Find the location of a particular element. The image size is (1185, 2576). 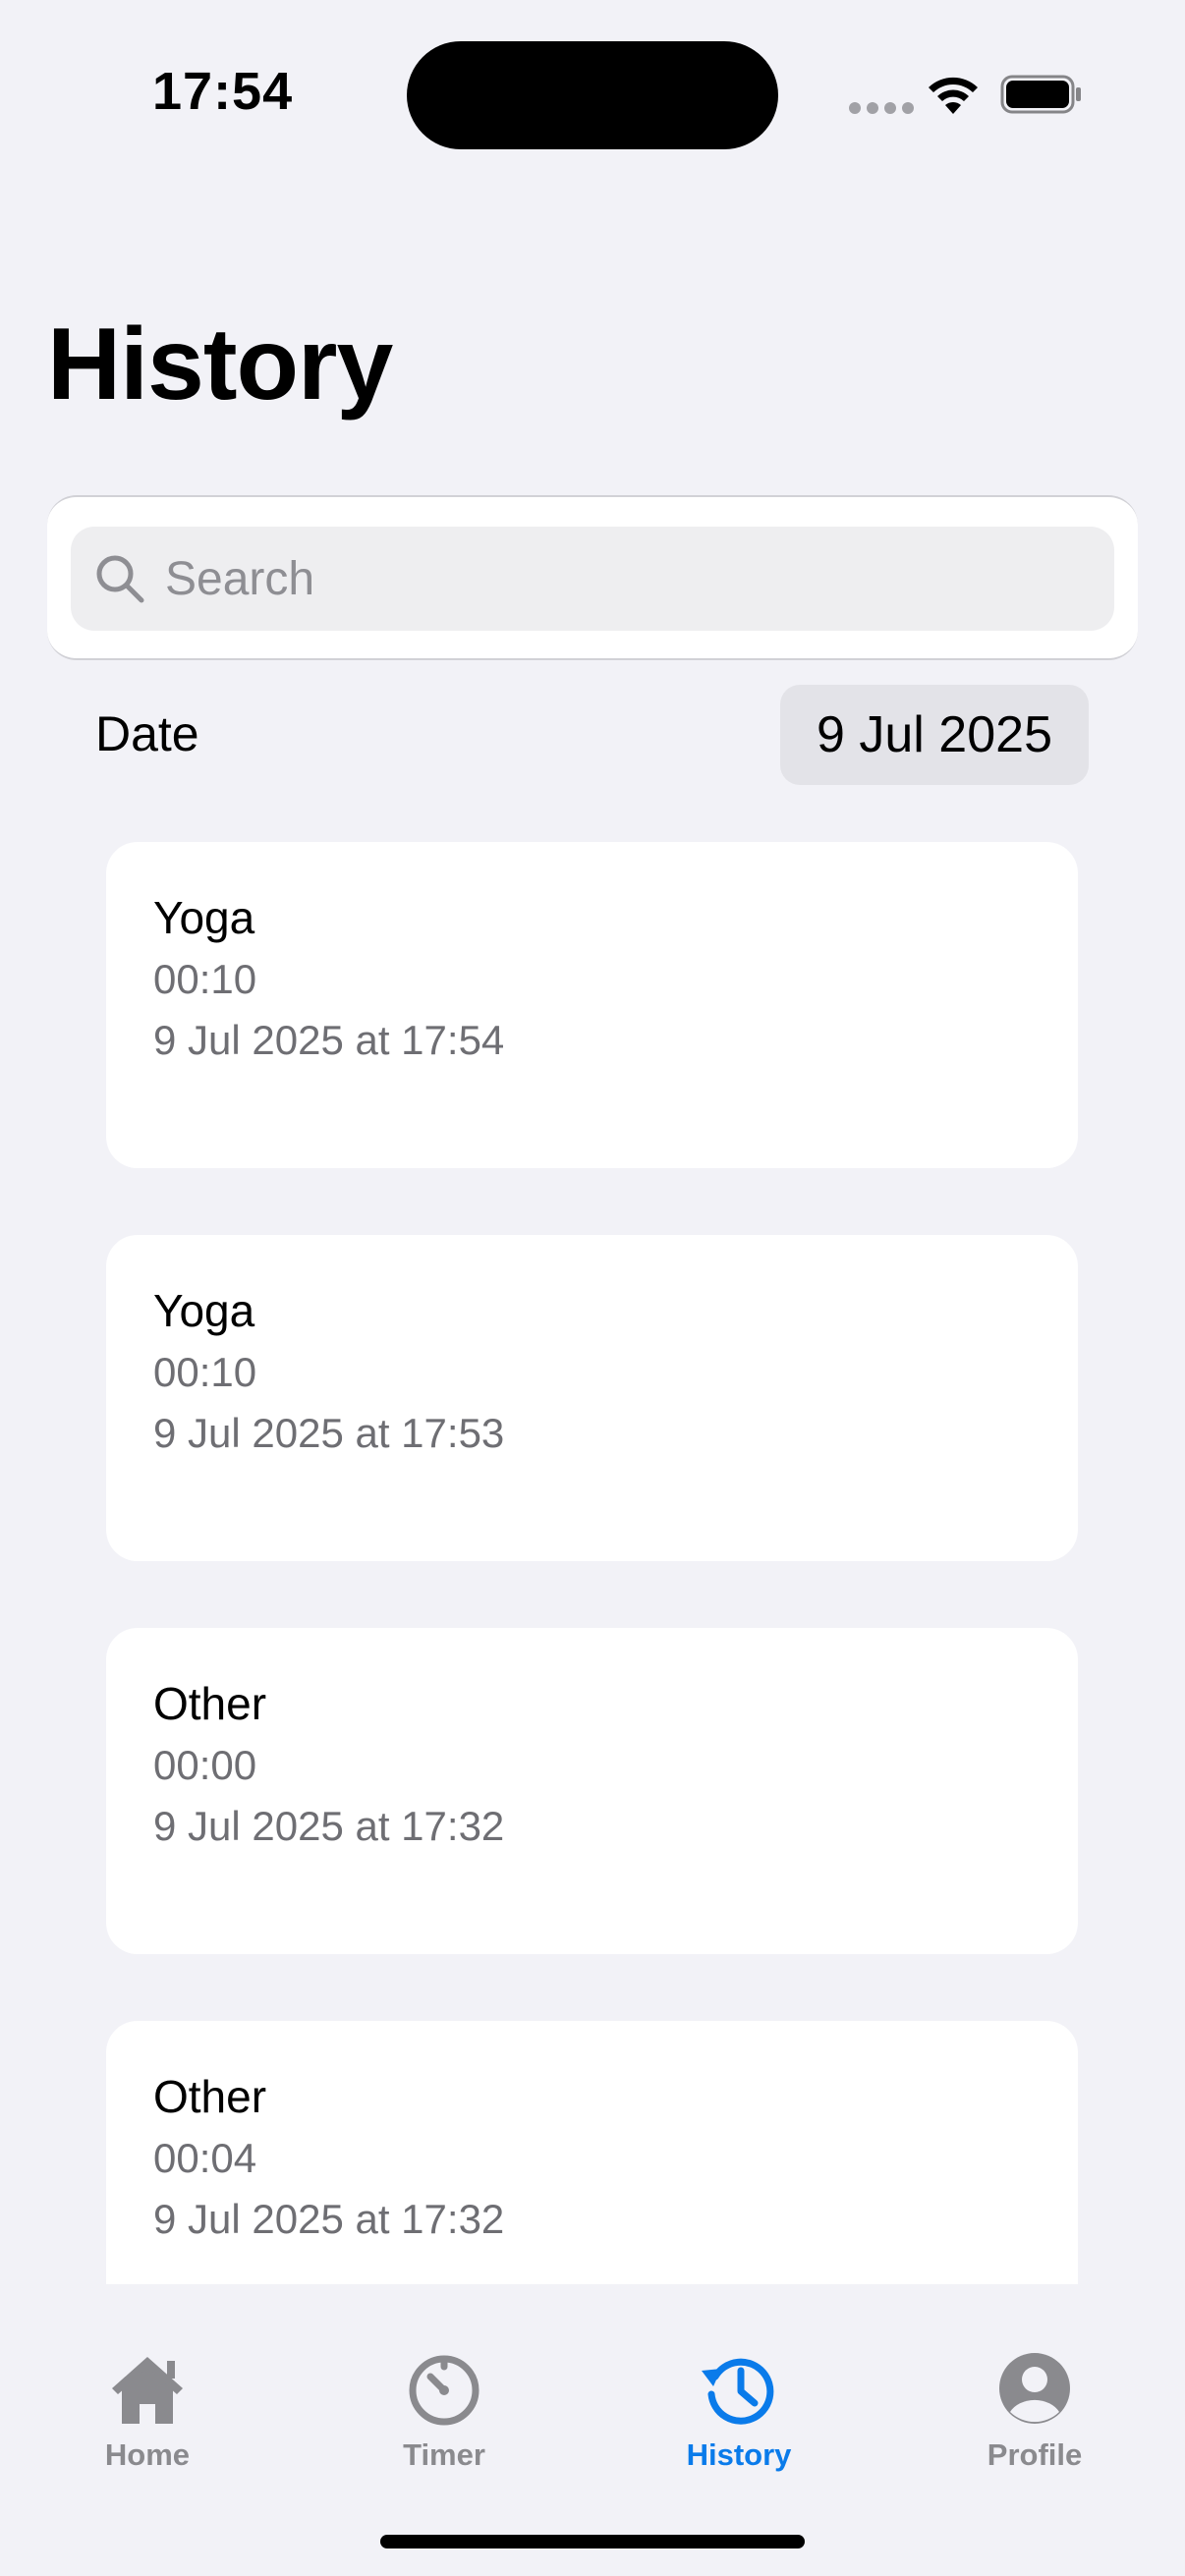

status-time: 17:54 is located at coordinates (223, 91).